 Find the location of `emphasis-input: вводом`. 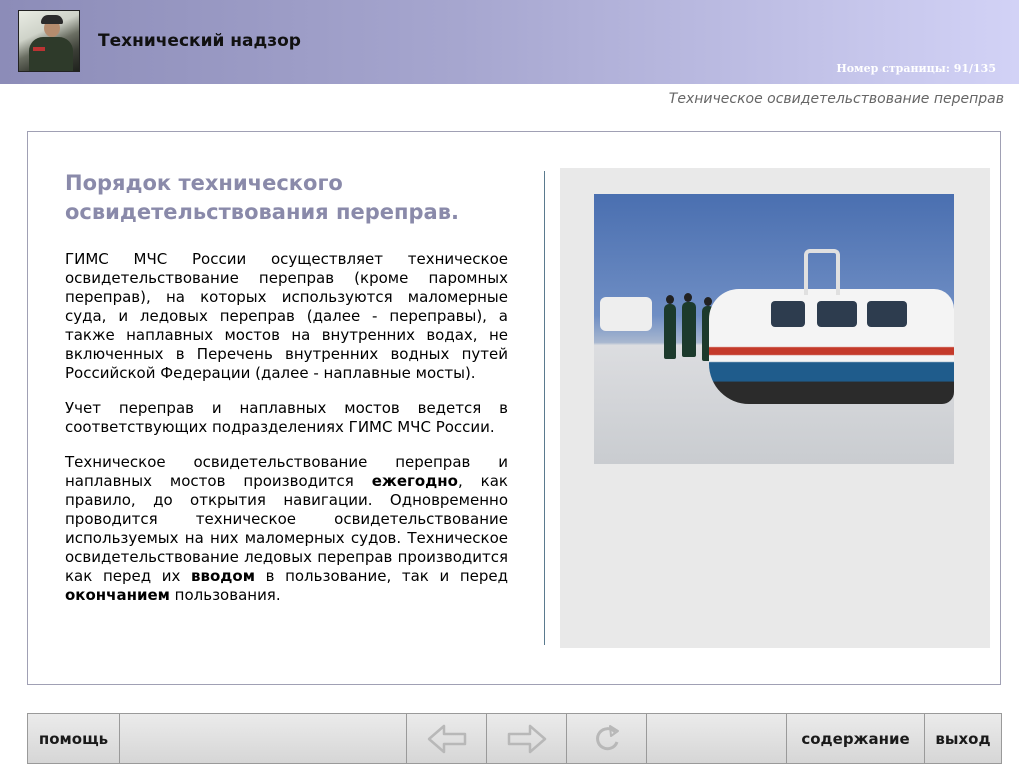

emphasis-input: вводом is located at coordinates (222, 576).